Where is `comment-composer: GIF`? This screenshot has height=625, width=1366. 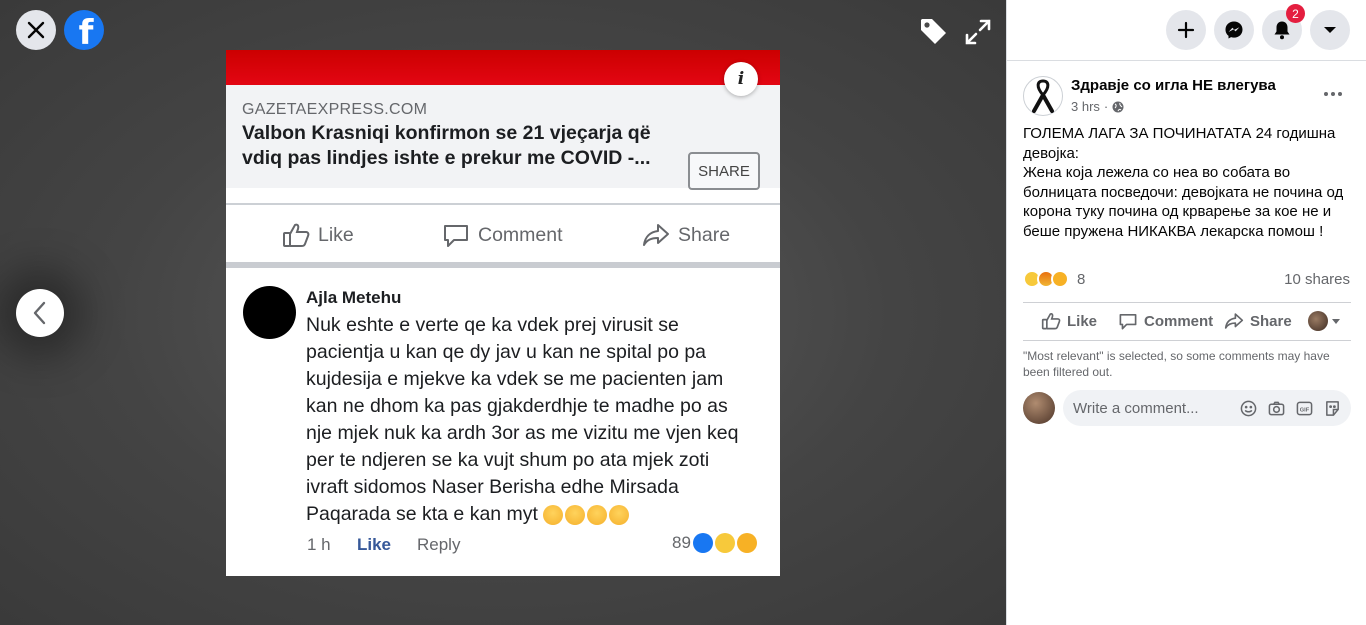 comment-composer: GIF is located at coordinates (1207, 408).